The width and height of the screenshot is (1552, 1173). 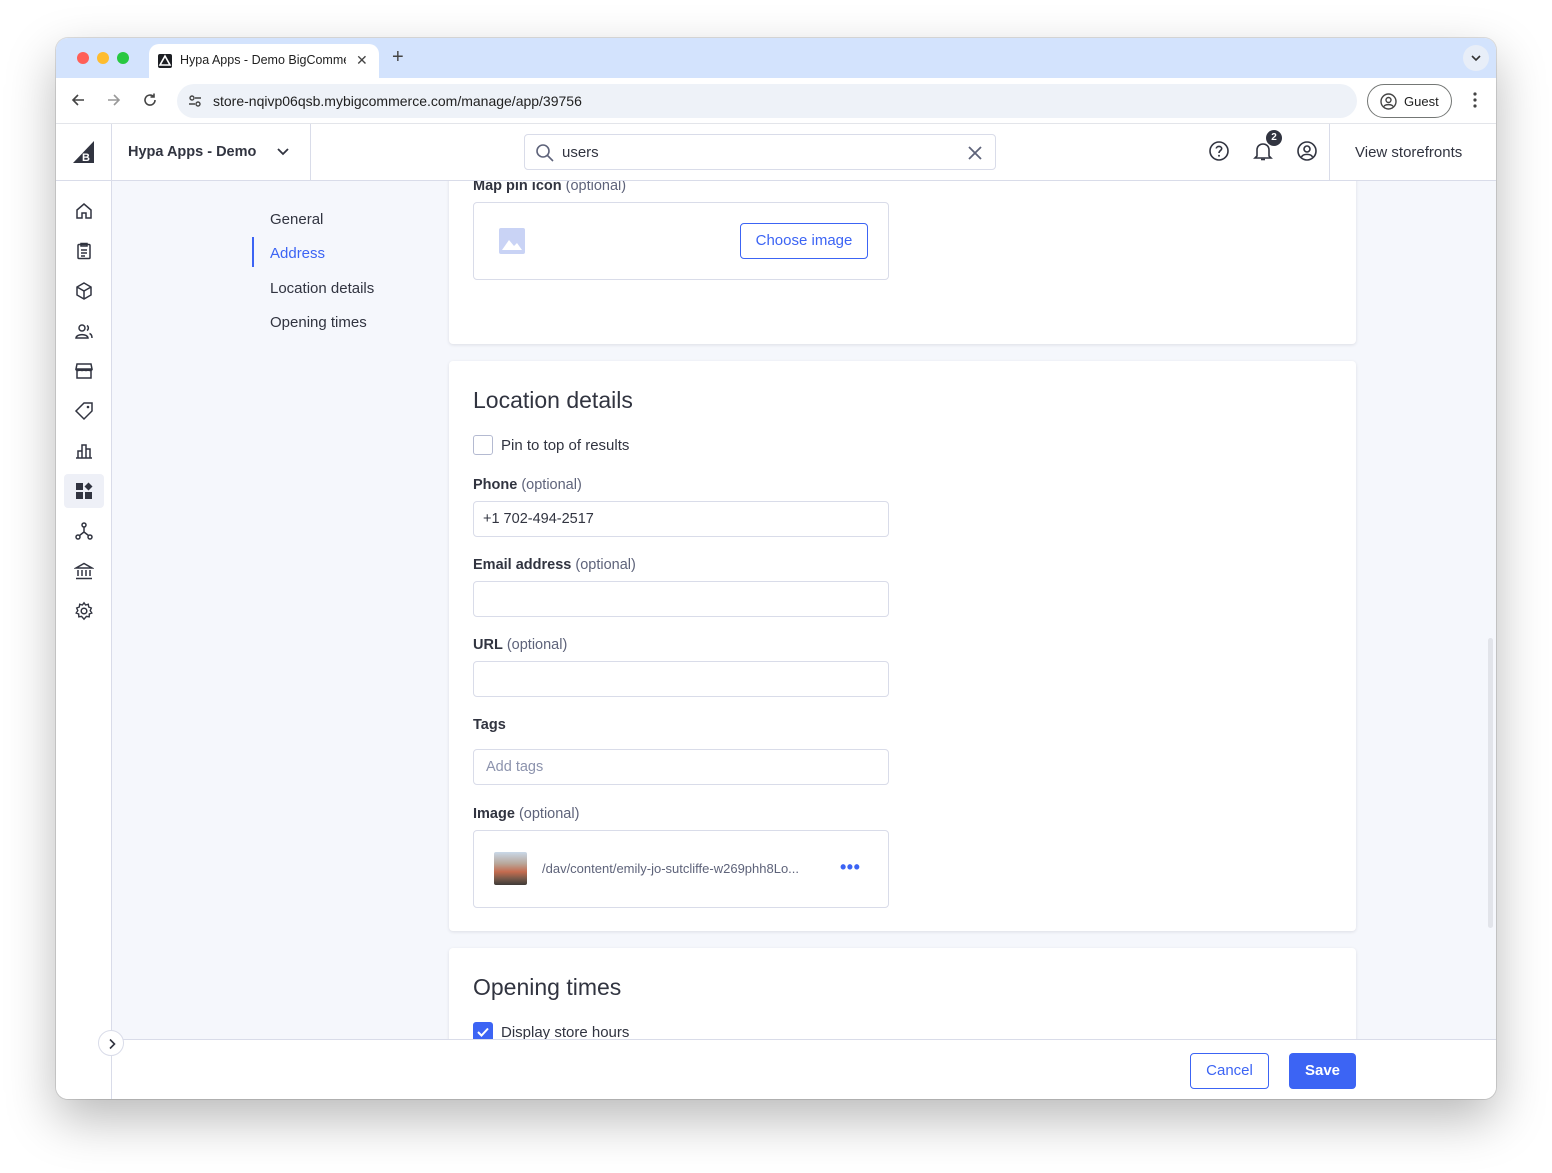 I want to click on profile-button: Guest, so click(x=1409, y=101).